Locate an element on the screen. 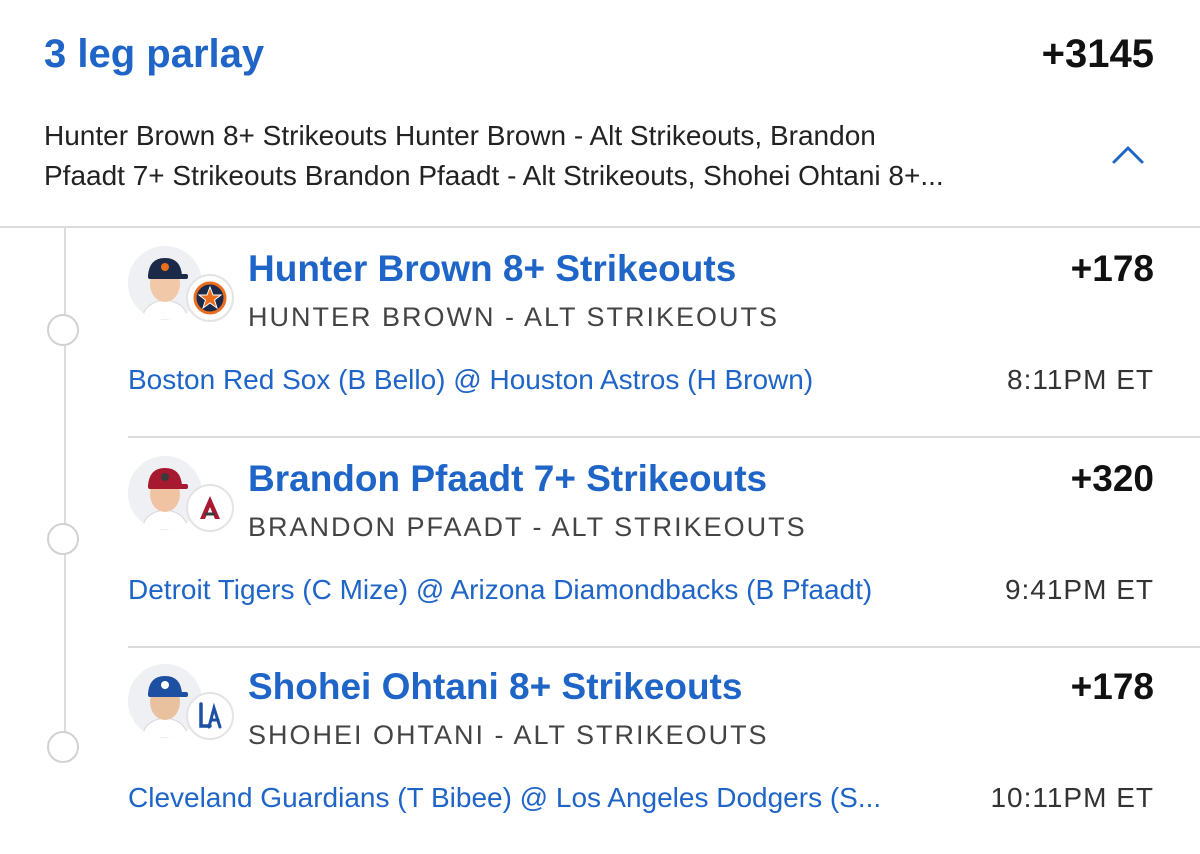  leg-market: BRANDON PFAADT - ALT STRIKEOUTS is located at coordinates (527, 527).